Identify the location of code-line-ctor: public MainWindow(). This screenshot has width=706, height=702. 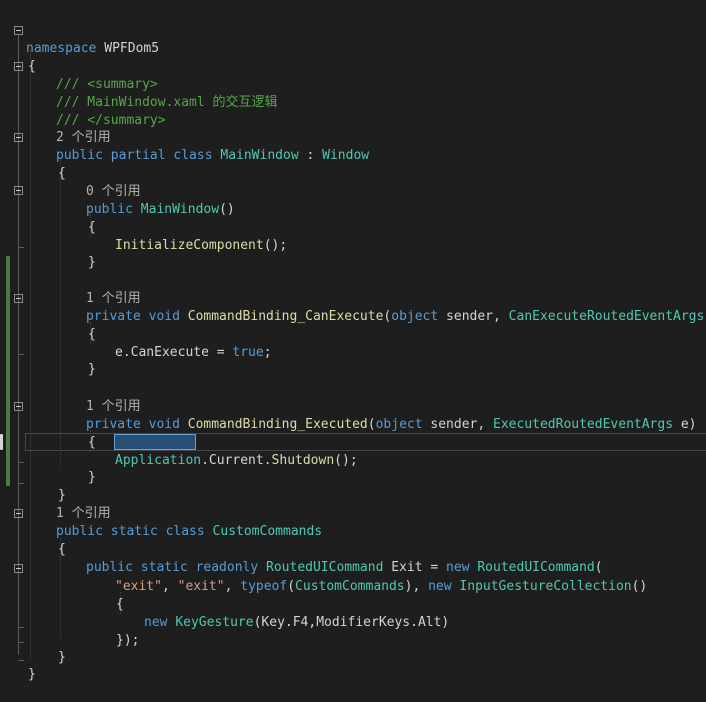
(353, 200).